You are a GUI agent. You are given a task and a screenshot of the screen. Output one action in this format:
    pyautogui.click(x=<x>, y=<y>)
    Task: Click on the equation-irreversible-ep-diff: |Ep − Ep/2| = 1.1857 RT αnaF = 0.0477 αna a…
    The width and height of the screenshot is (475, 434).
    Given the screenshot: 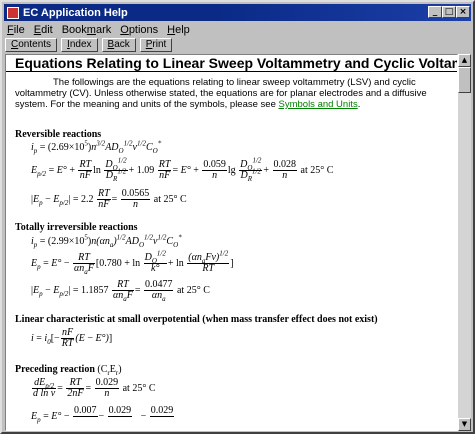 What is the action you would take?
    pyautogui.click(x=120, y=291)
    